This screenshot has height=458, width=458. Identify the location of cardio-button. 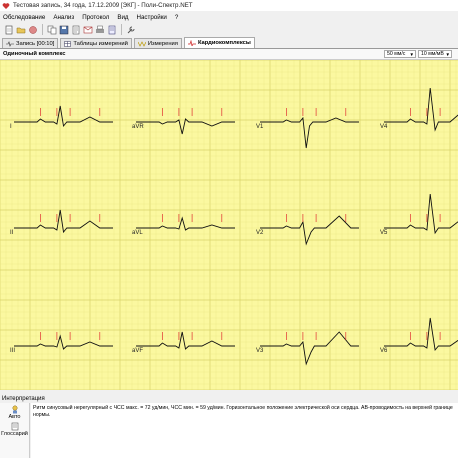
(32, 29).